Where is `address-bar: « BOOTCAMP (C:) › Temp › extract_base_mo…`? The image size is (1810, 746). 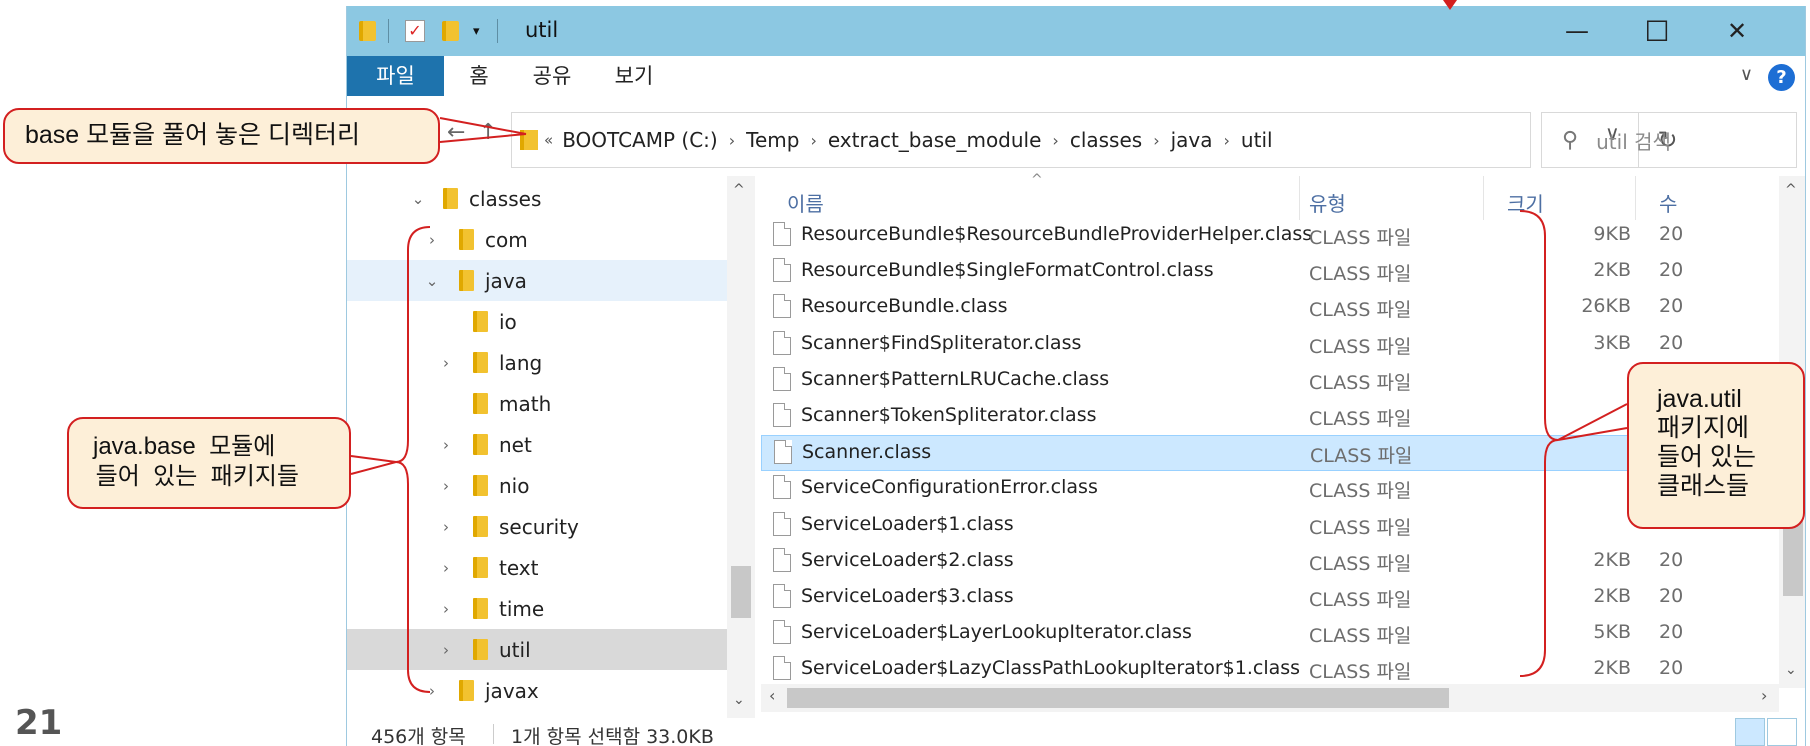
address-bar: « BOOTCAMP (C:) › Temp › extract_base_mo… is located at coordinates (1094, 140).